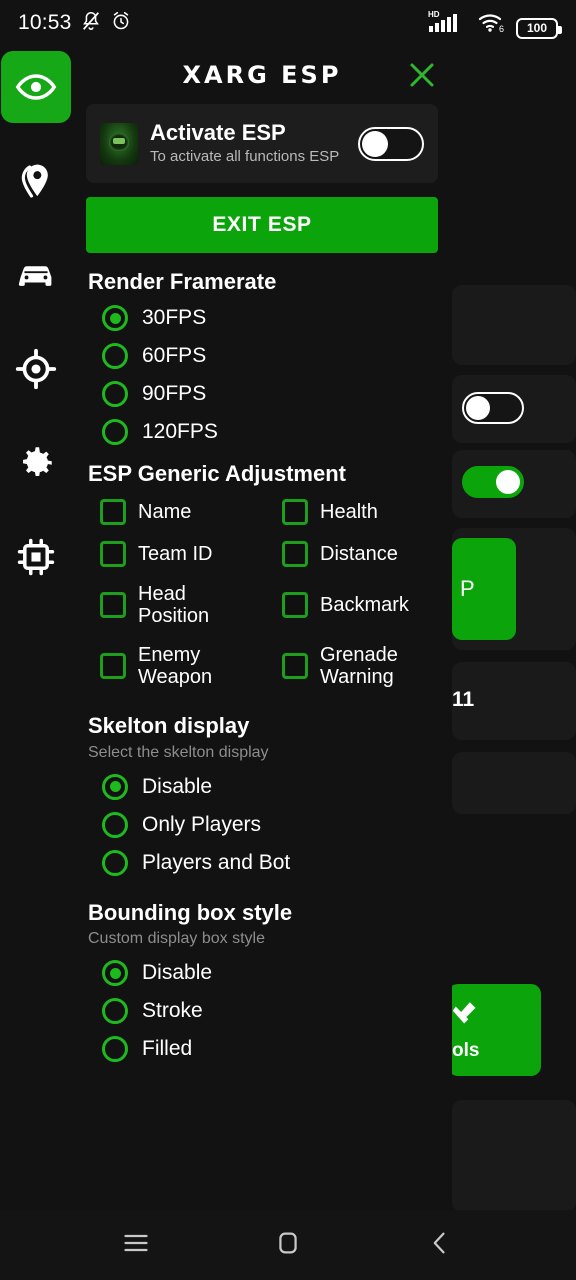 The image size is (576, 1280). Describe the element at coordinates (36, 369) in the screenshot. I see `sidebar-item-aim` at that location.